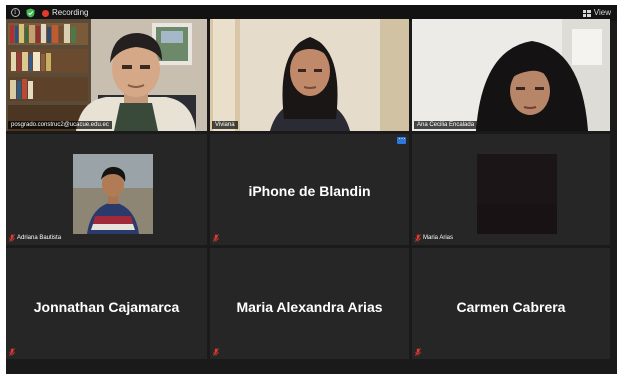  I want to click on participant-name: Maria Arias, so click(438, 238).